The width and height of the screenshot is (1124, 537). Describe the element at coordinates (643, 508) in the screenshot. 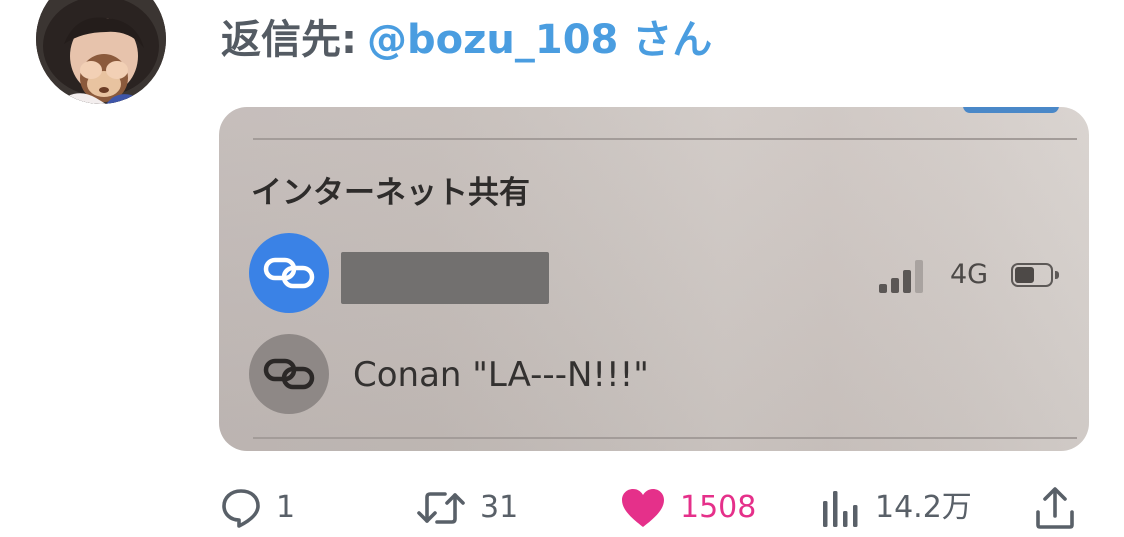

I see `heart-icon` at that location.